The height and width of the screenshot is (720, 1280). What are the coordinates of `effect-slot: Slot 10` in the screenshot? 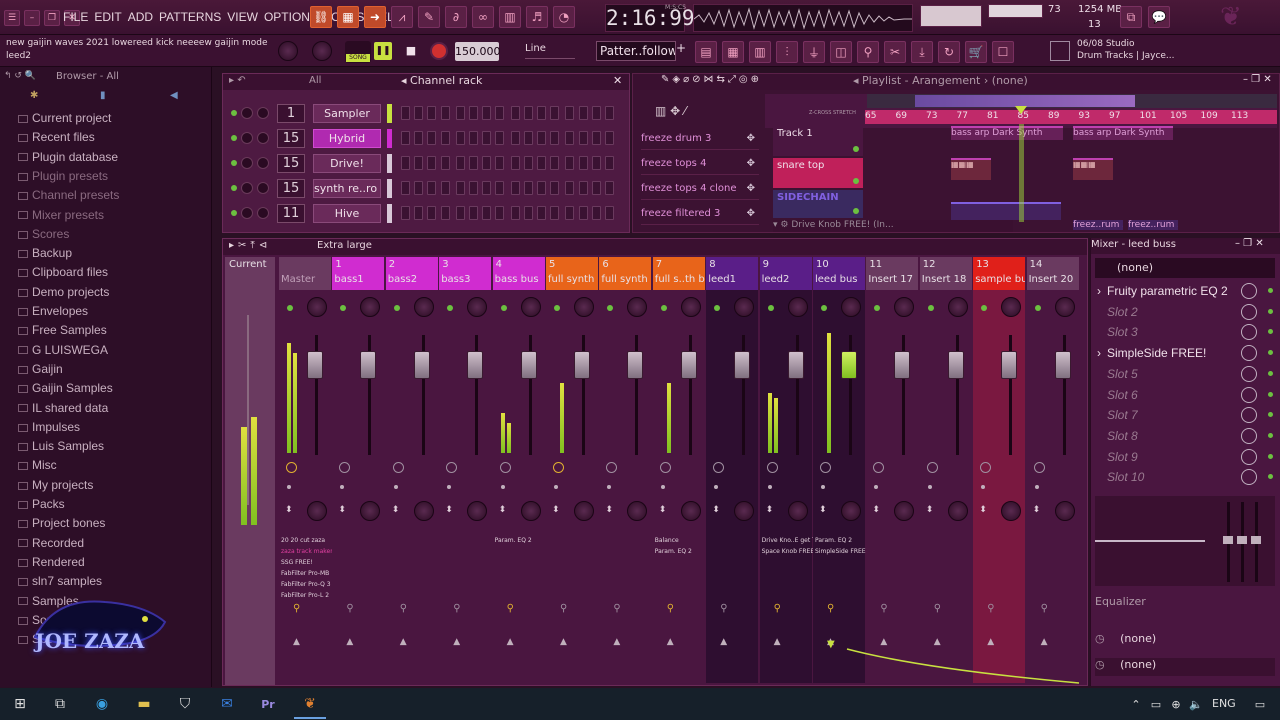 It's located at (1186, 478).